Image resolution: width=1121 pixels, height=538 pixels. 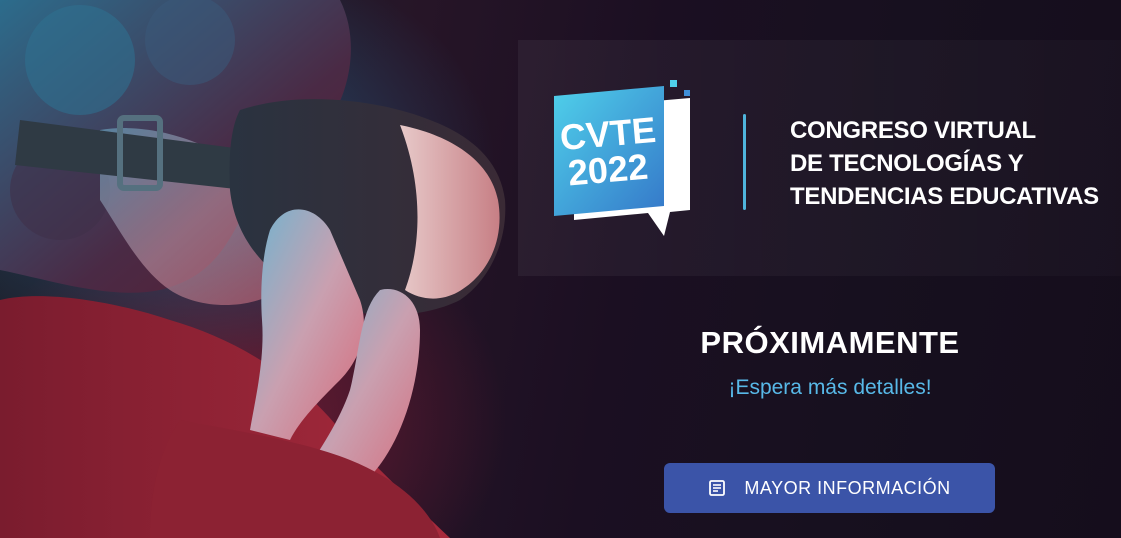 What do you see at coordinates (830, 342) in the screenshot?
I see `coming-soon-heading: PRÓXIMAMENTE` at bounding box center [830, 342].